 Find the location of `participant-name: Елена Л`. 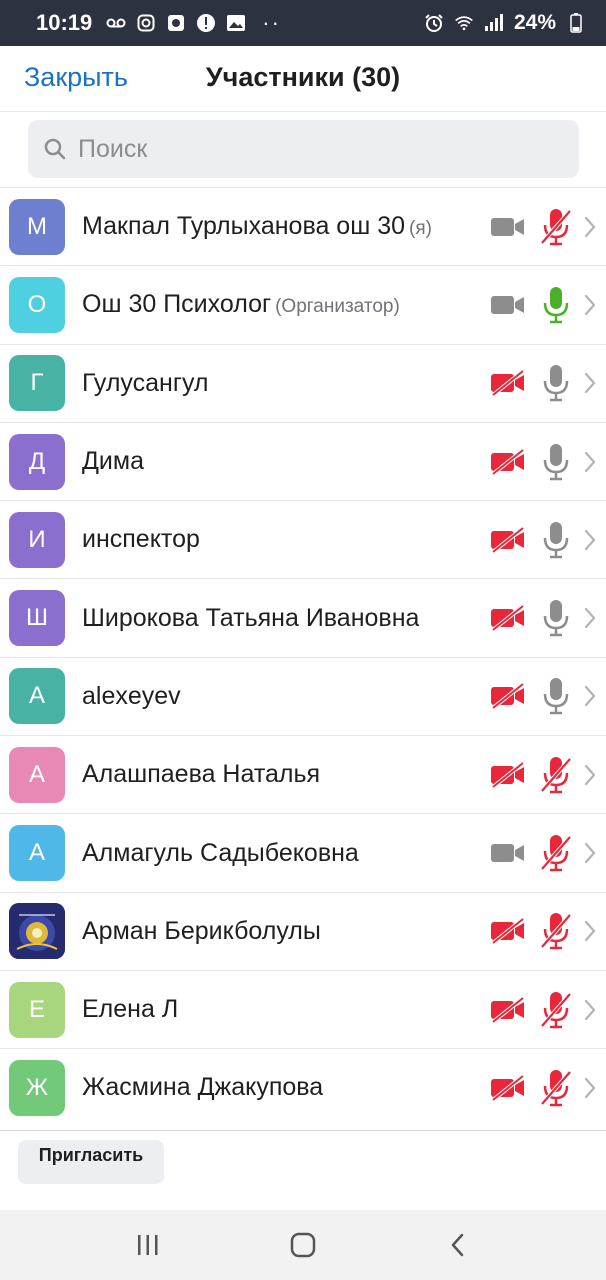

participant-name: Елена Л is located at coordinates (130, 1009).